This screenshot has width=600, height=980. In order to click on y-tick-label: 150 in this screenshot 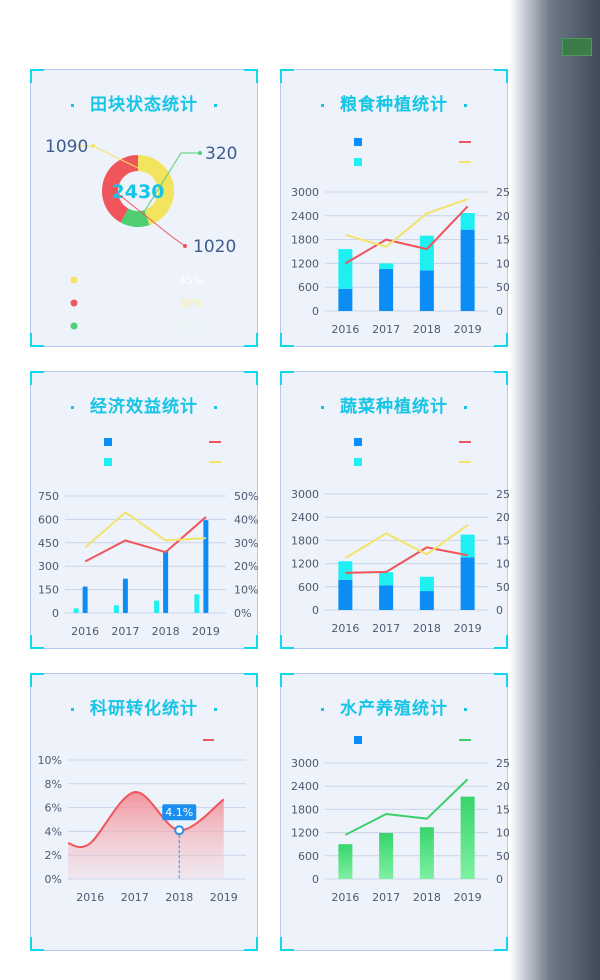, I will do `click(48, 590)`.